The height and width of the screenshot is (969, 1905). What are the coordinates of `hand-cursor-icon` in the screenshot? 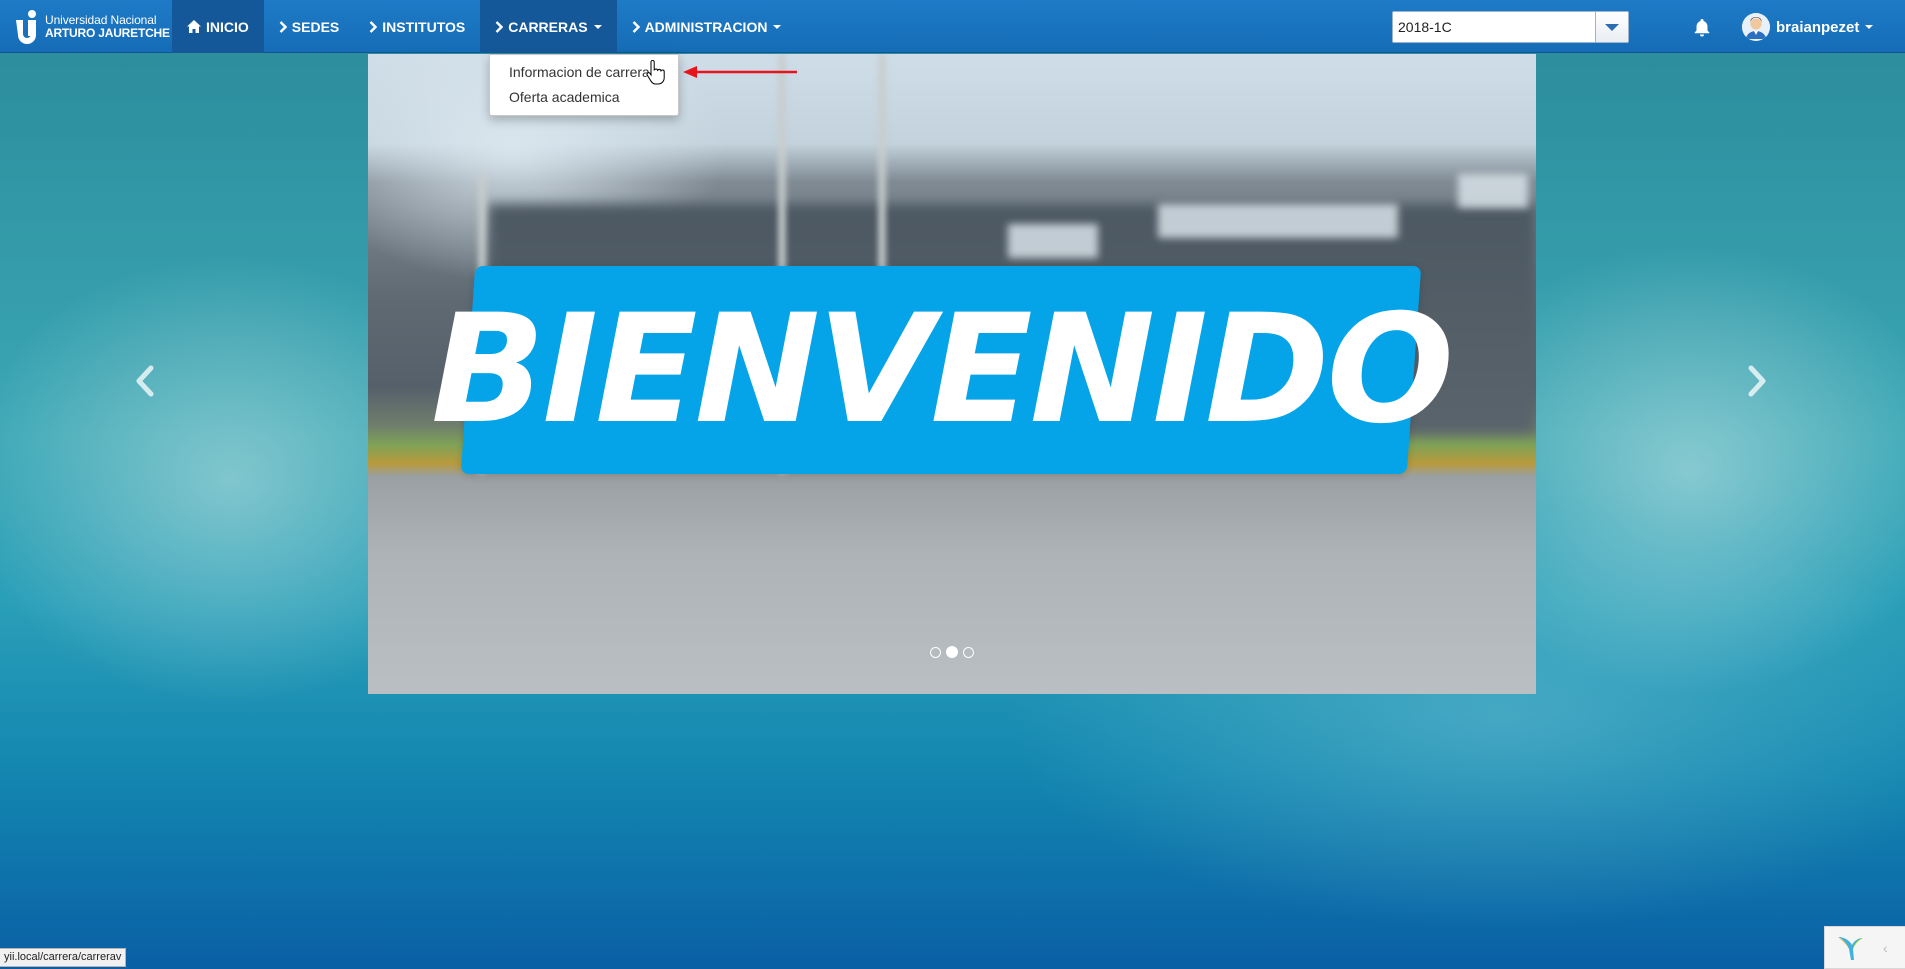 It's located at (655, 72).